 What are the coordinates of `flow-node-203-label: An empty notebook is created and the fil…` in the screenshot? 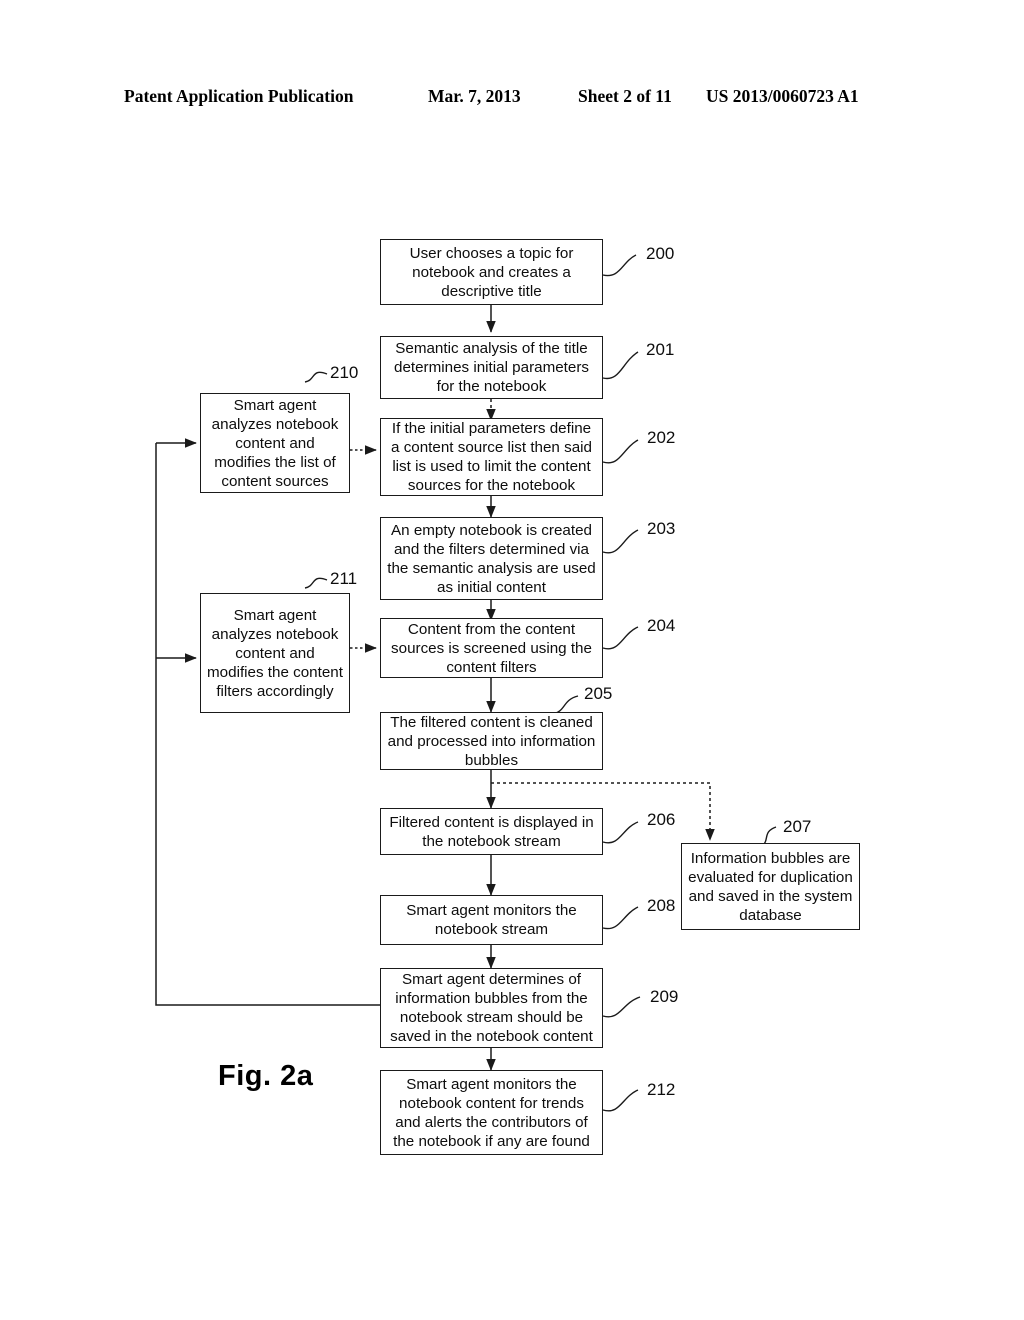 It's located at (491, 558).